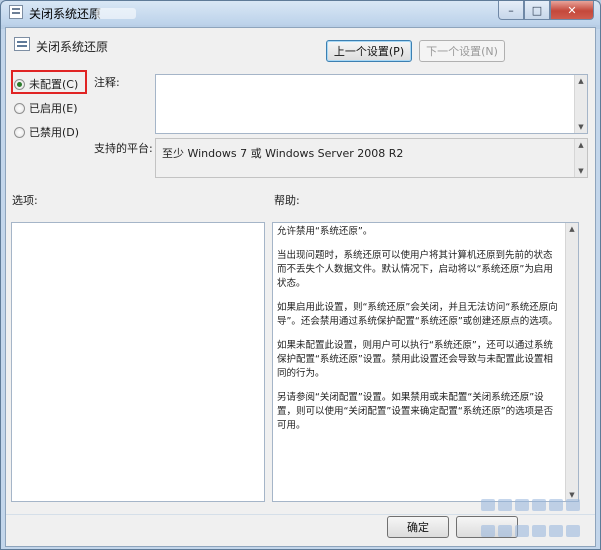  I want to click on options-label: 选项:, so click(25, 200).